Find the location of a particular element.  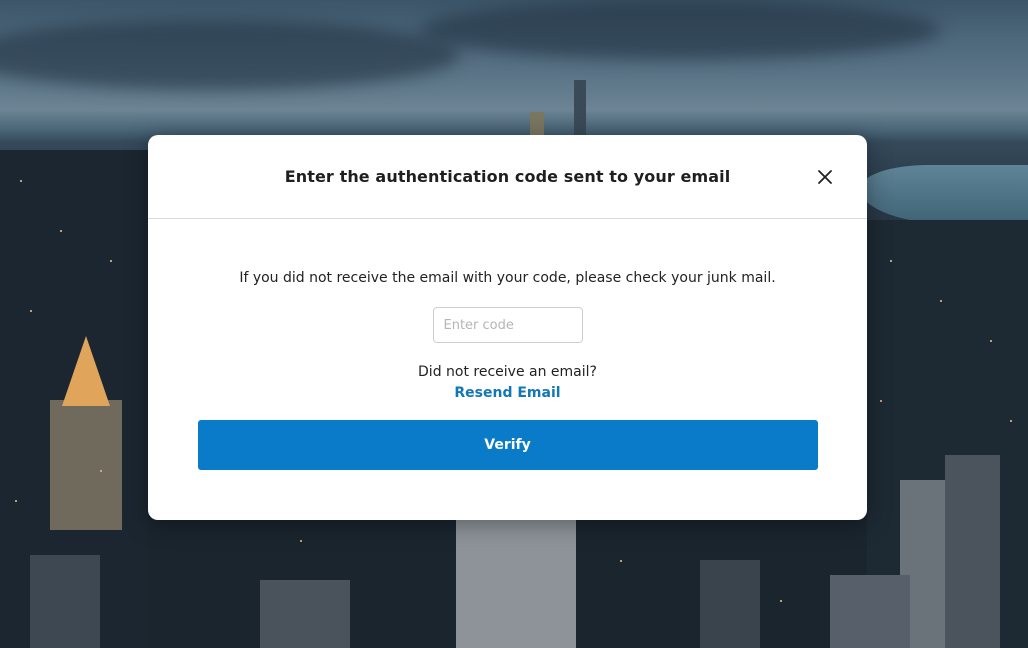

close-button is located at coordinates (825, 177).